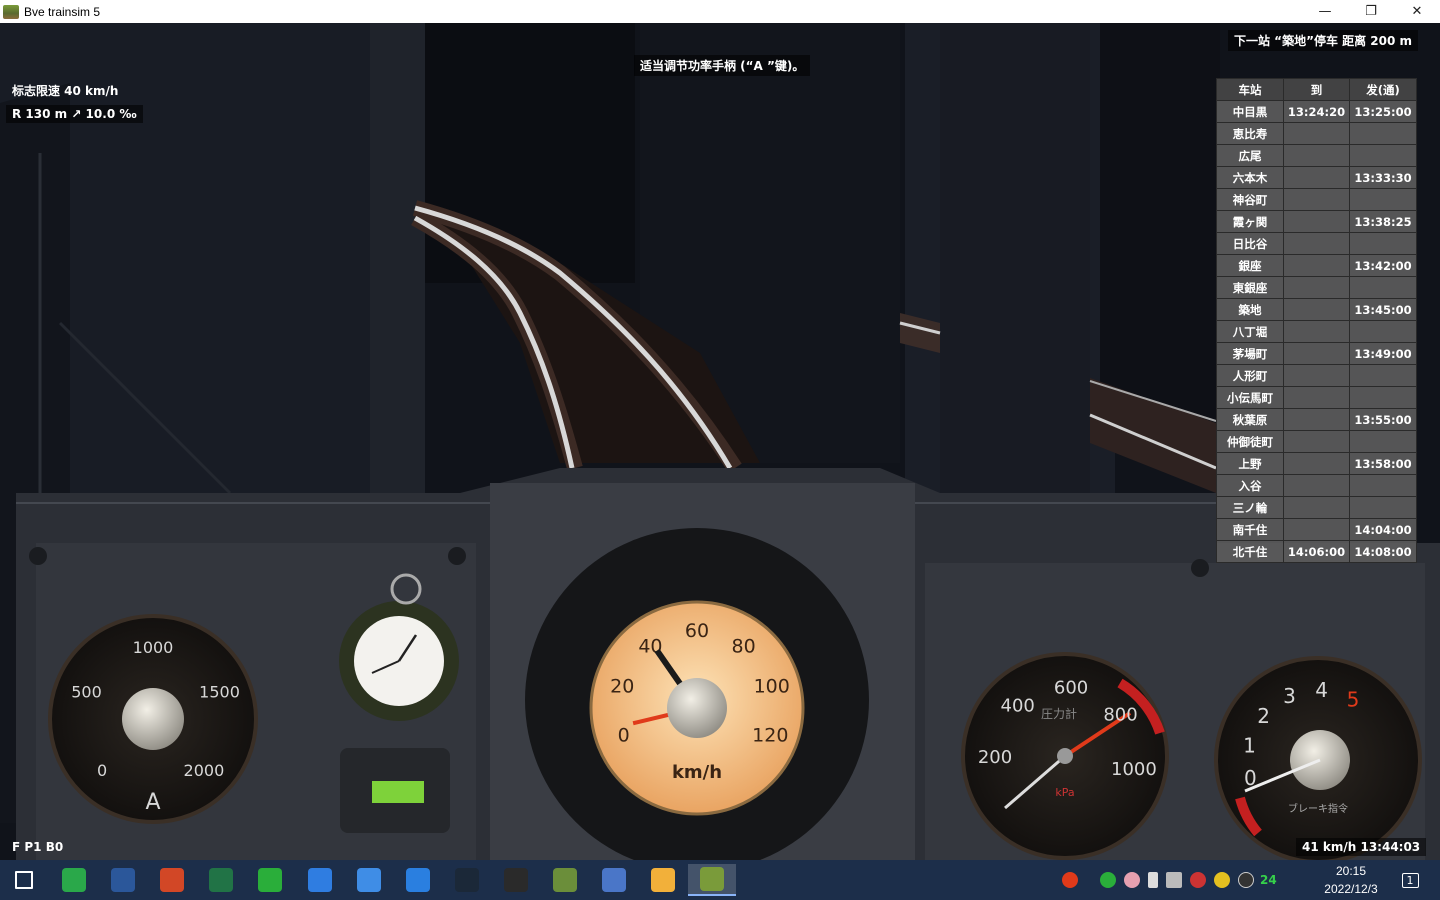 The height and width of the screenshot is (900, 1440). I want to click on timetable-row: 神谷町, so click(1316, 199).